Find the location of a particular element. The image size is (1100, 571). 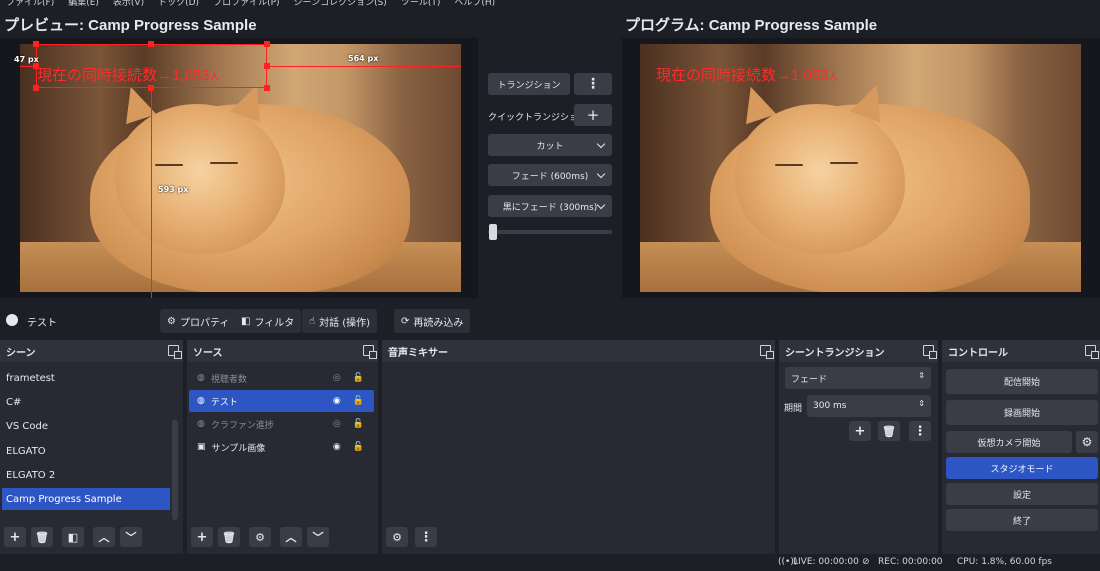

menu-file: ファイル(F) is located at coordinates (30, 5).